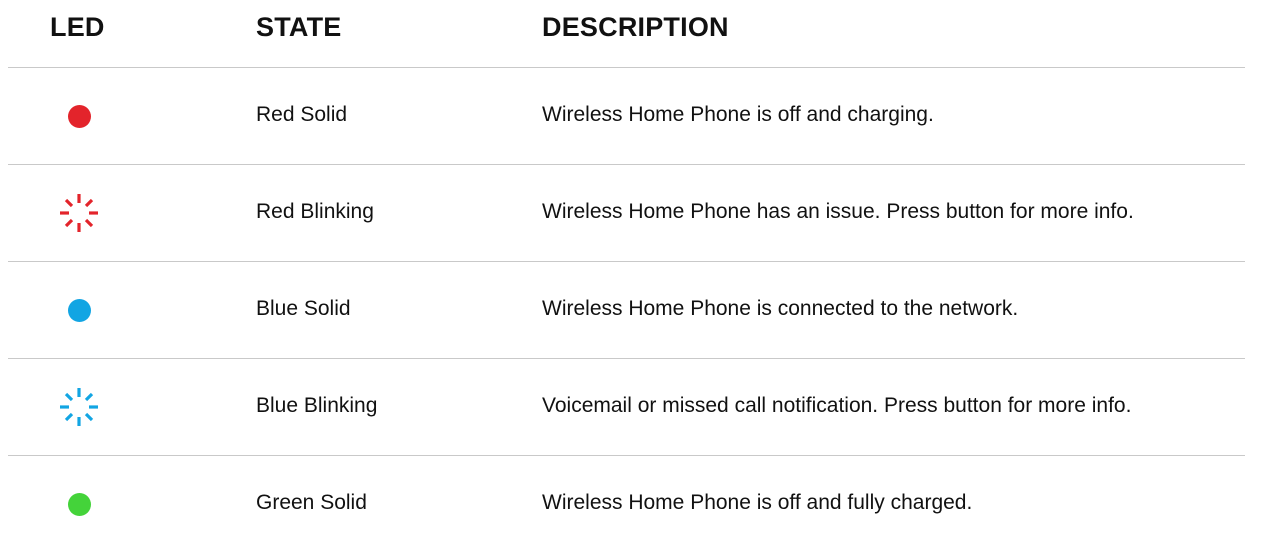  What do you see at coordinates (311, 502) in the screenshot?
I see `state-label: Green Solid` at bounding box center [311, 502].